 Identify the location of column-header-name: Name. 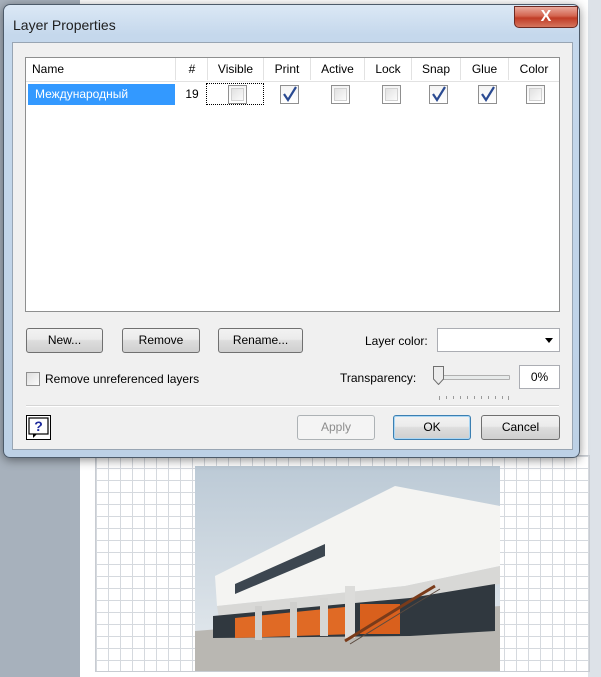
(101, 69).